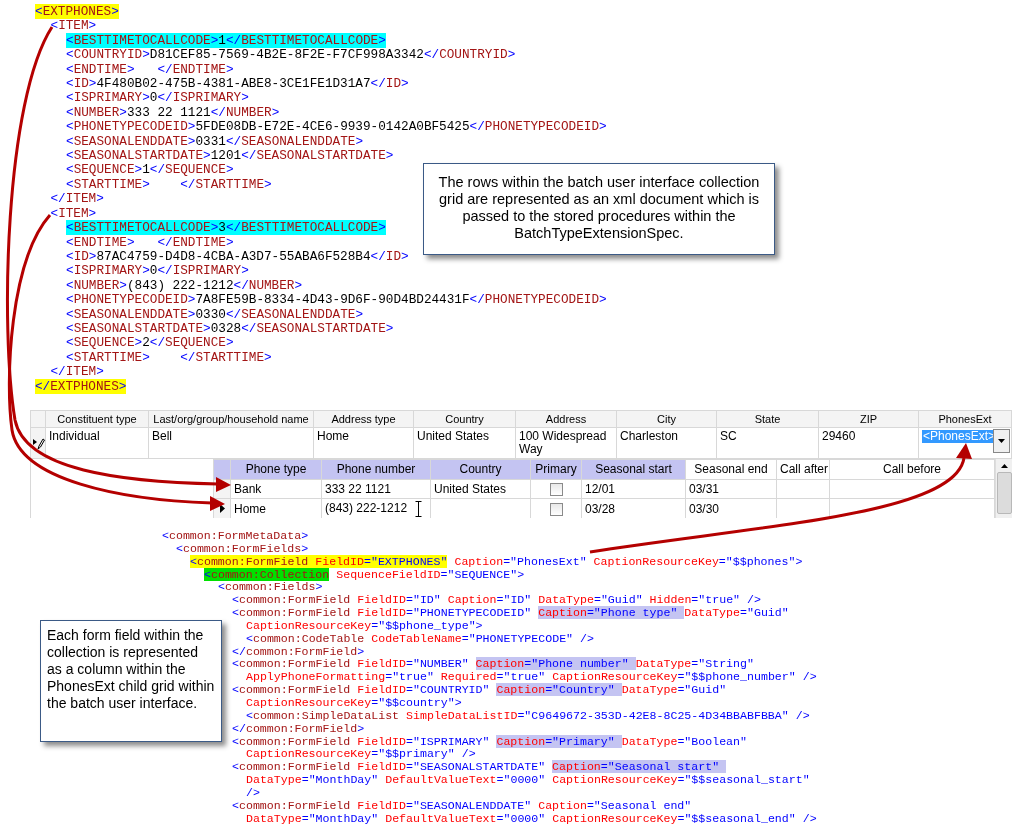 This screenshot has height=827, width=1022. Describe the element at coordinates (510, 613) in the screenshot. I see `xml-line: <common:FormField FieldID="PHONETYPECODEID" Caption="Phone type" DataType="Guid"` at that location.